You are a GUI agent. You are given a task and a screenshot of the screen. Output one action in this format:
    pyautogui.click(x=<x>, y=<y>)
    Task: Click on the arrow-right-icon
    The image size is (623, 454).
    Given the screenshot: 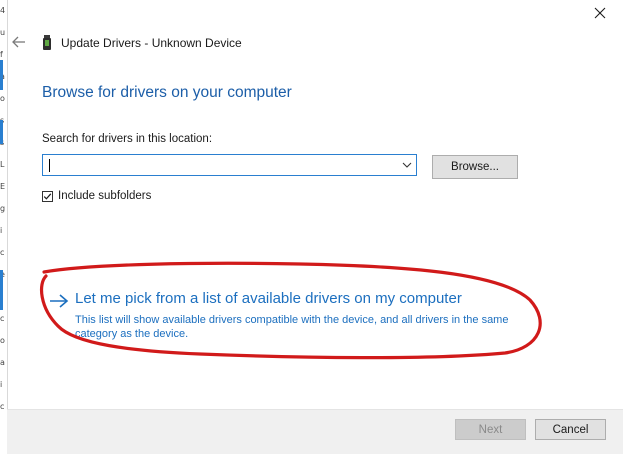 What is the action you would take?
    pyautogui.click(x=59, y=301)
    